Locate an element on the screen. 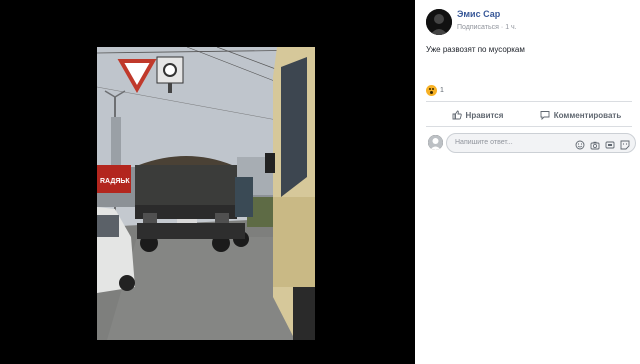 The width and height of the screenshot is (640, 364). post-meta: Подписаться · 1 ч. is located at coordinates (487, 27).